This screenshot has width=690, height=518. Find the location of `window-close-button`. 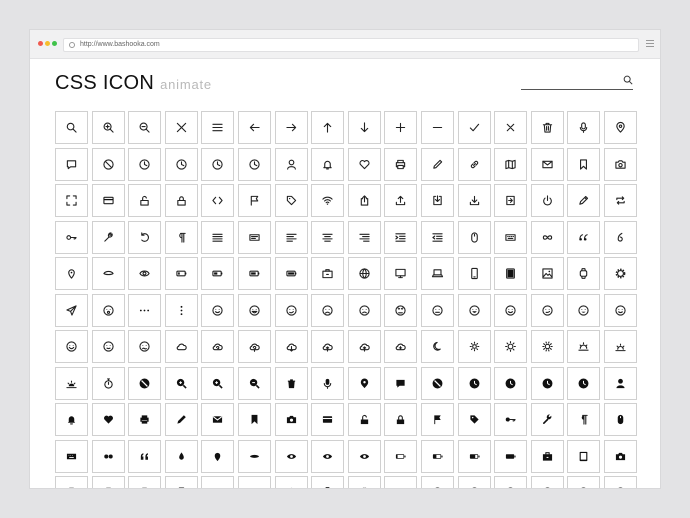

window-close-button is located at coordinates (40, 43).